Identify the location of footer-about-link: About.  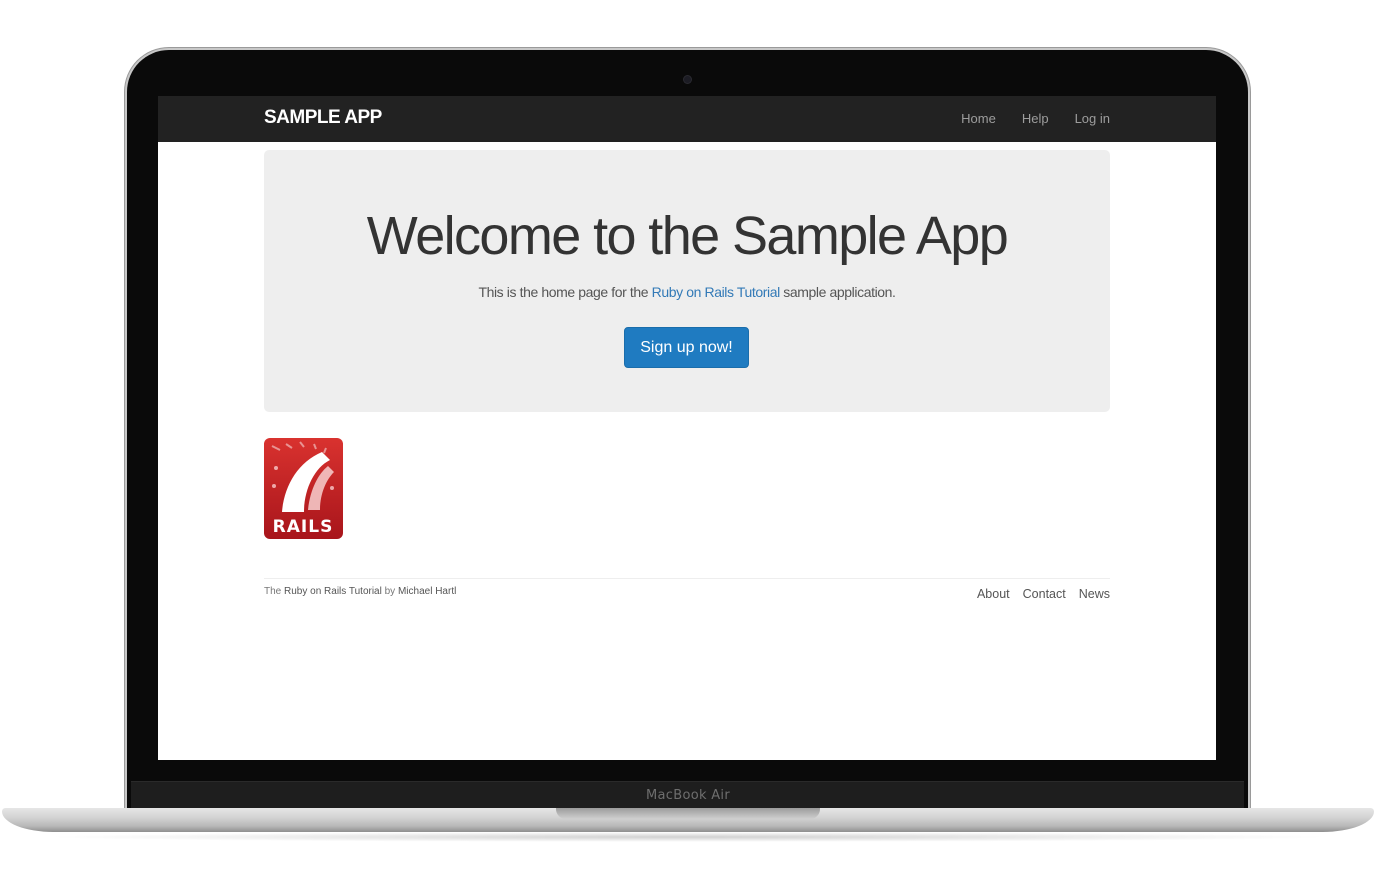
(993, 594).